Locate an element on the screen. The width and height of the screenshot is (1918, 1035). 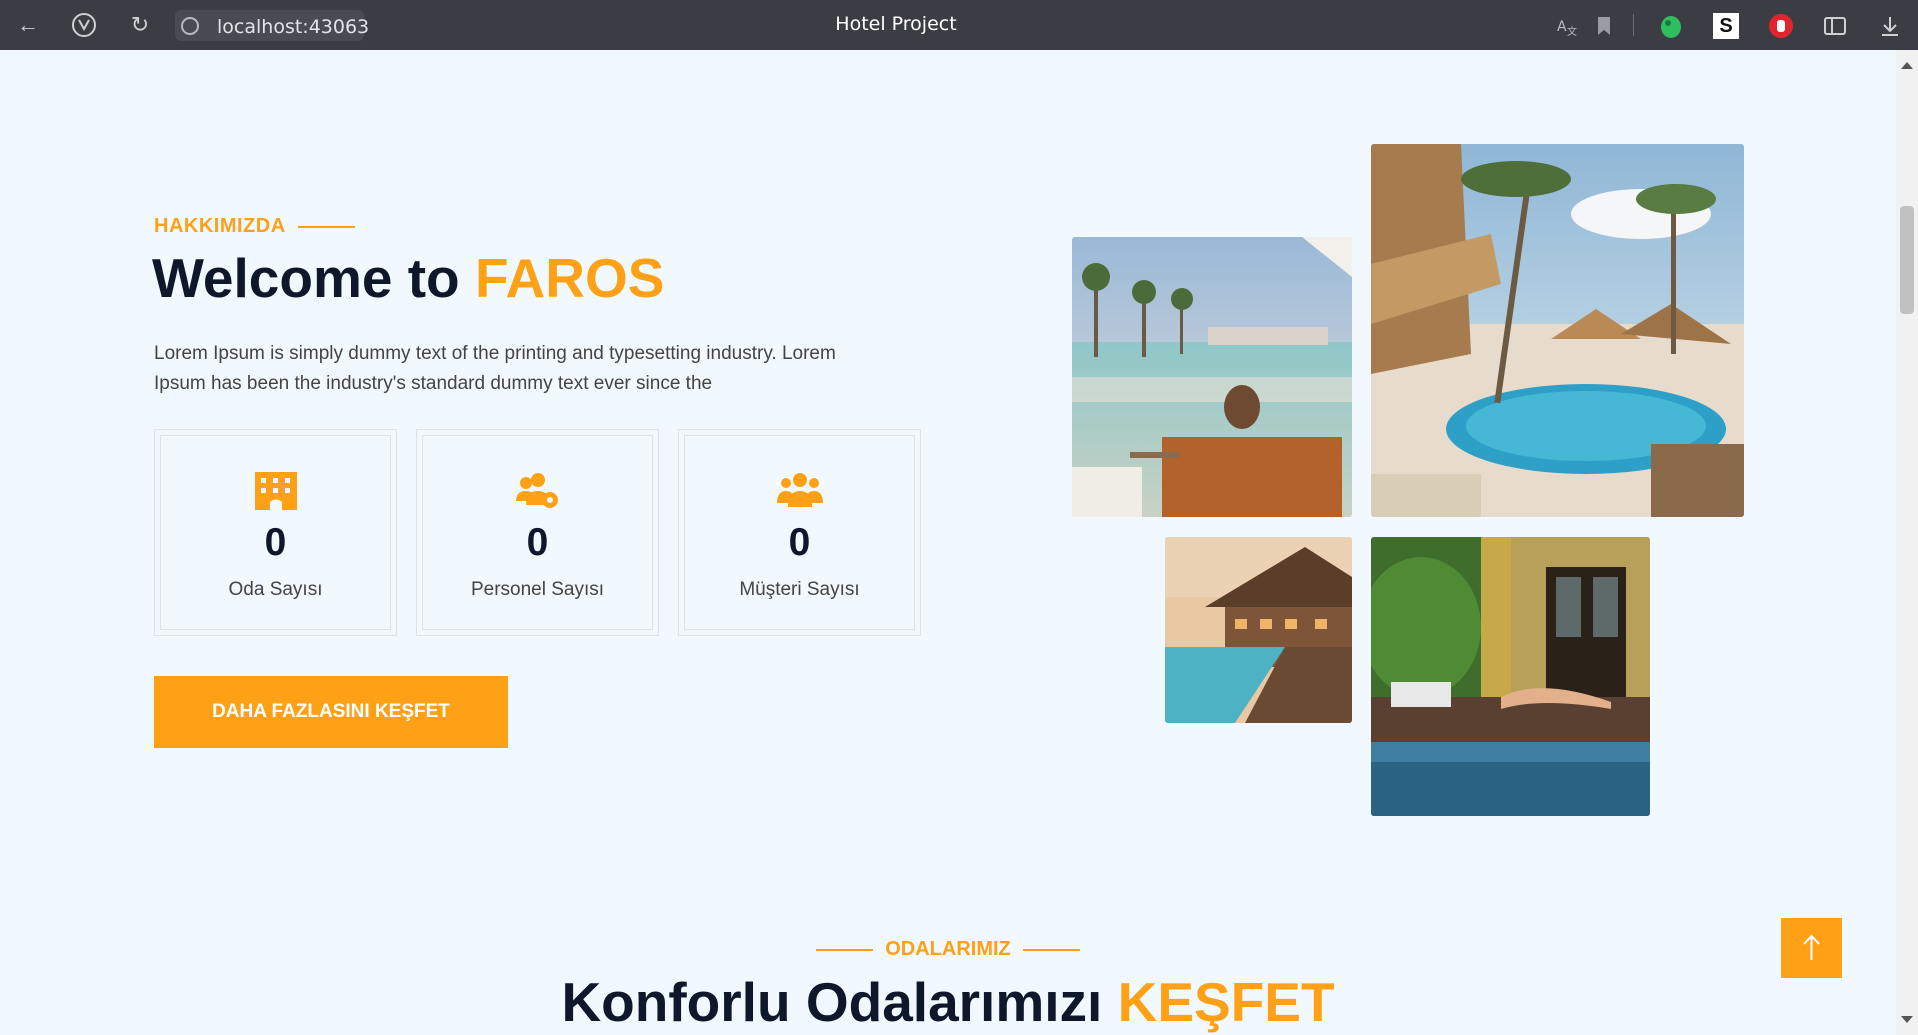
users-cog-icon is located at coordinates (536, 490).